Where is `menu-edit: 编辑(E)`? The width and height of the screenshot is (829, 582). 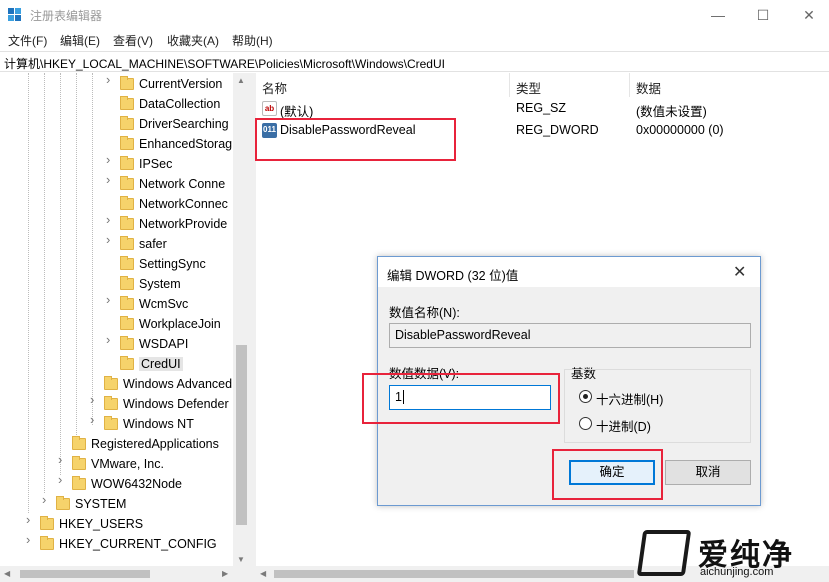
menu-edit: 编辑(E) is located at coordinates (80, 40).